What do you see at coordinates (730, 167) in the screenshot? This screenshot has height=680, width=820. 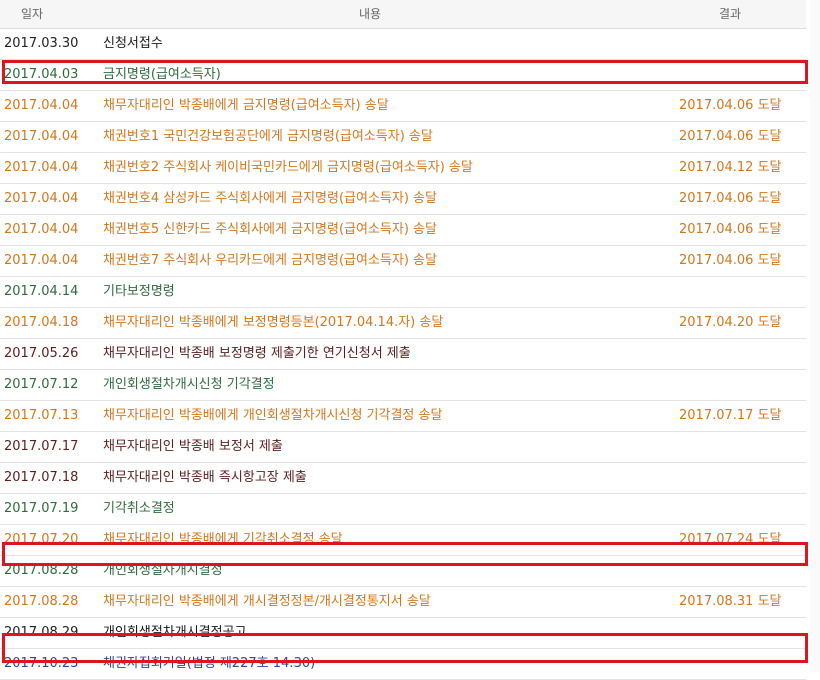 I see `row-result: 2017.04.12 도달` at bounding box center [730, 167].